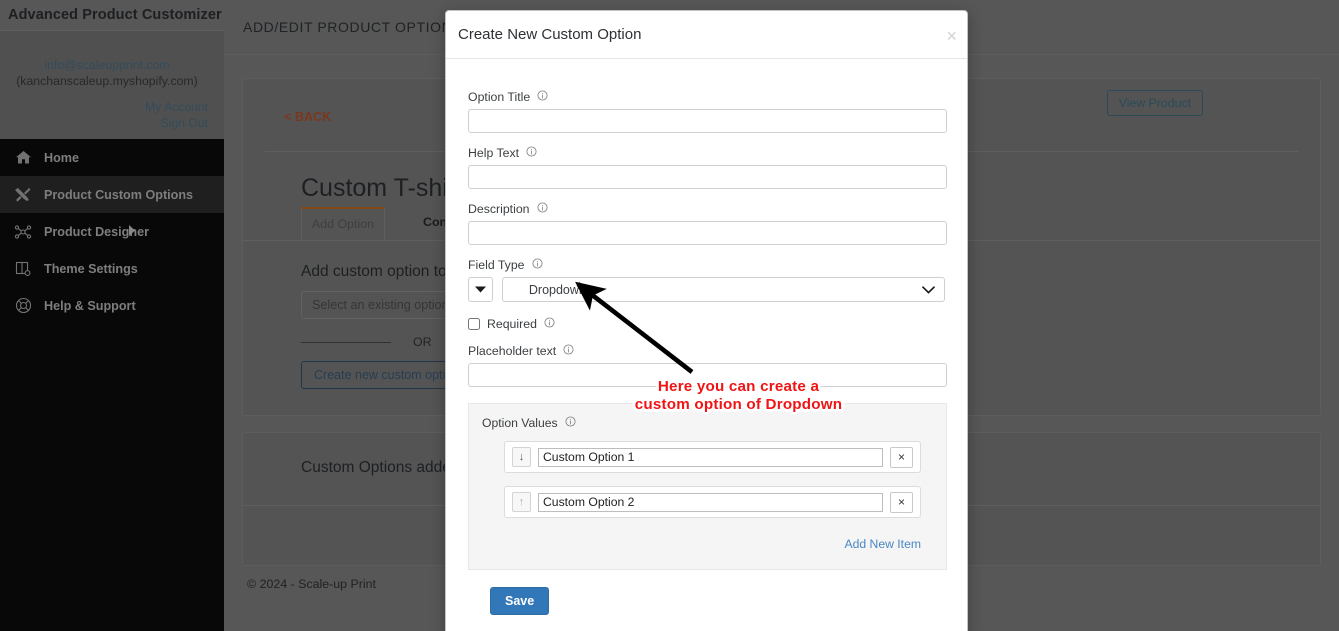 The image size is (1339, 631). What do you see at coordinates (706, 35) in the screenshot?
I see `modal-header: Create New Custom Option ×` at bounding box center [706, 35].